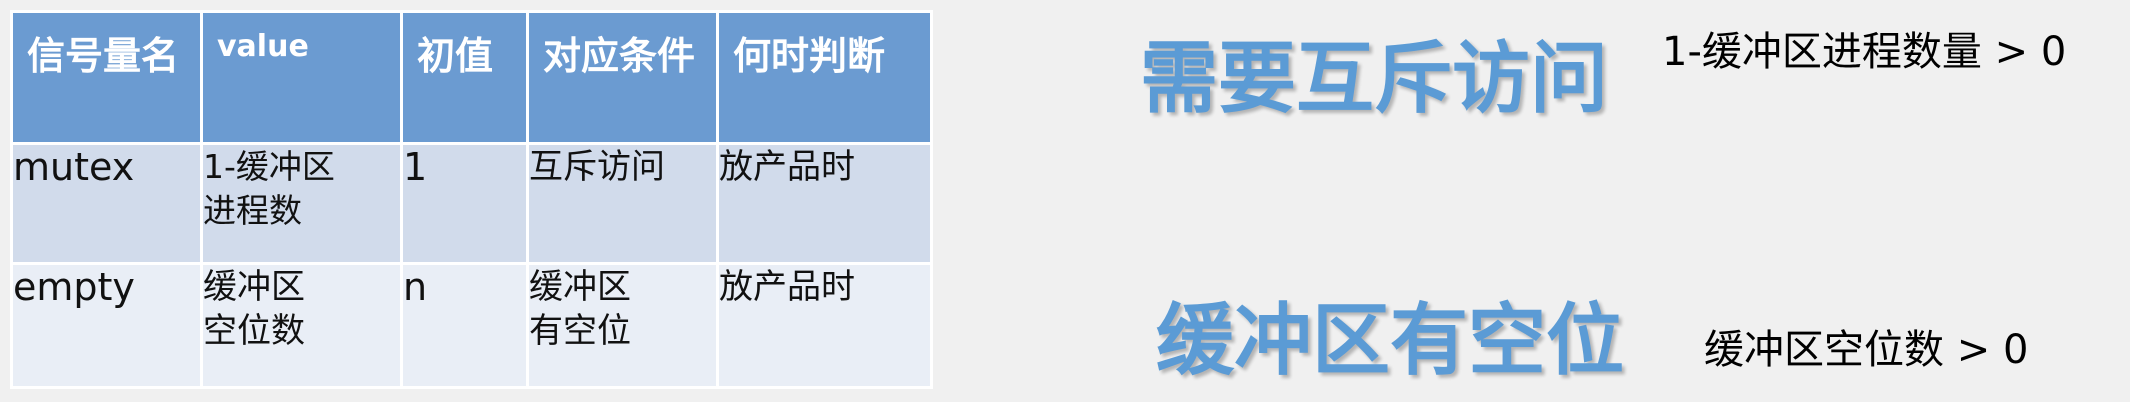 The width and height of the screenshot is (2130, 402). What do you see at coordinates (1374, 79) in the screenshot?
I see `heading-mutex-condition: 需要互斥访问` at bounding box center [1374, 79].